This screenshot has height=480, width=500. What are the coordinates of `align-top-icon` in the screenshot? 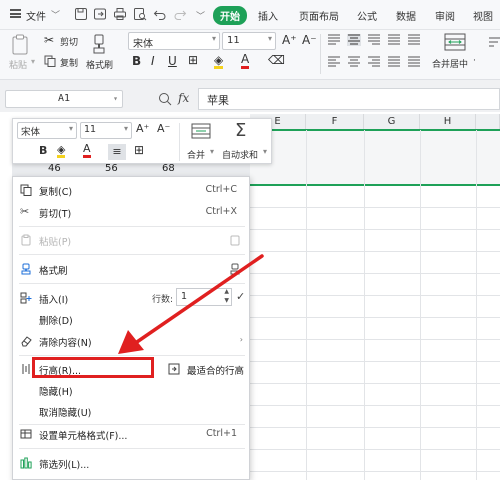 It's located at (334, 40).